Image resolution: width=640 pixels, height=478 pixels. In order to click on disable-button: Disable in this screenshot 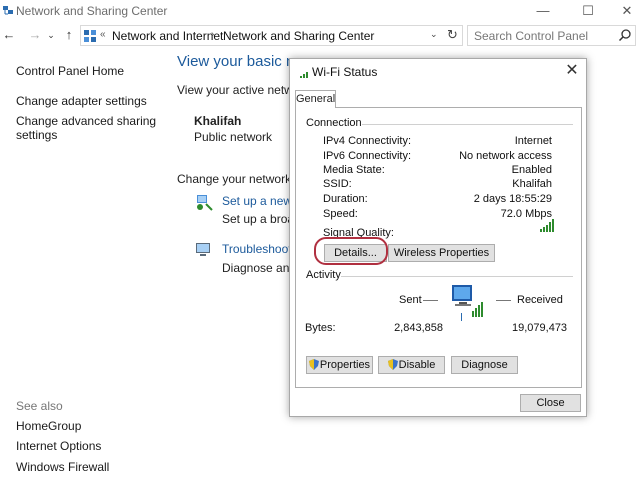, I will do `click(411, 365)`.